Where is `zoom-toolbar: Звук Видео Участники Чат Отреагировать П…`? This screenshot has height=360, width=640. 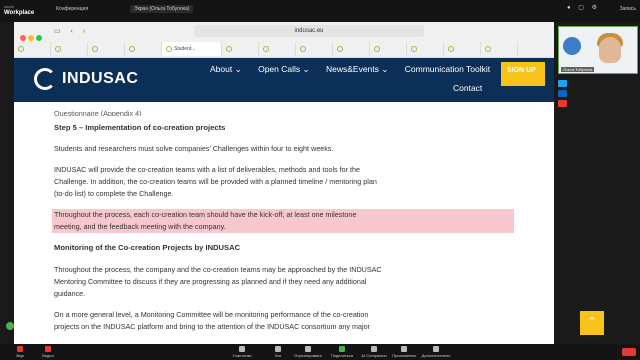
zoom-toolbar: Звук Видео Участники Чат Отреагировать П… is located at coordinates (320, 352).